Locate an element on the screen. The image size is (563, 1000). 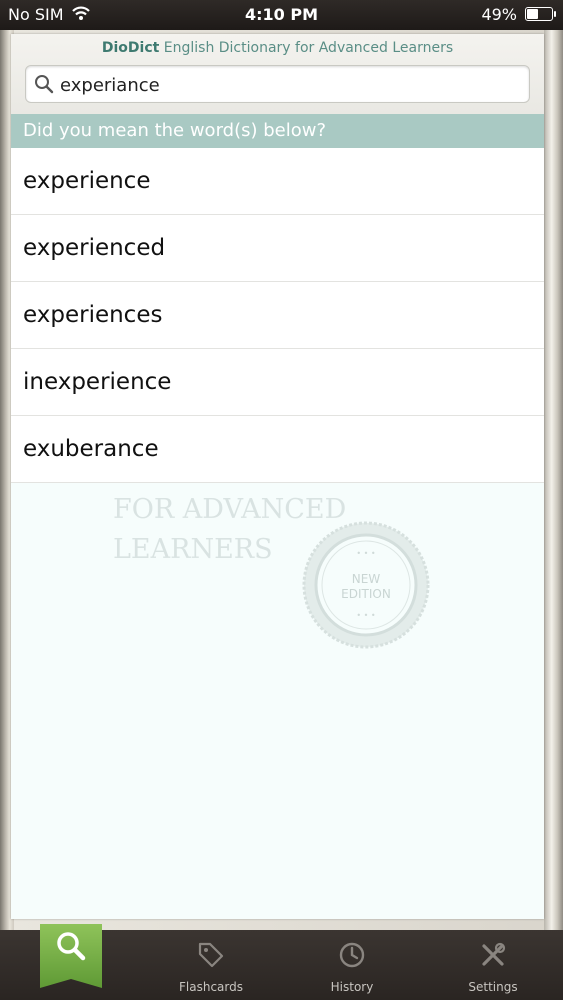
suggestion-banner: Did you mean the word(s) below? is located at coordinates (277, 131).